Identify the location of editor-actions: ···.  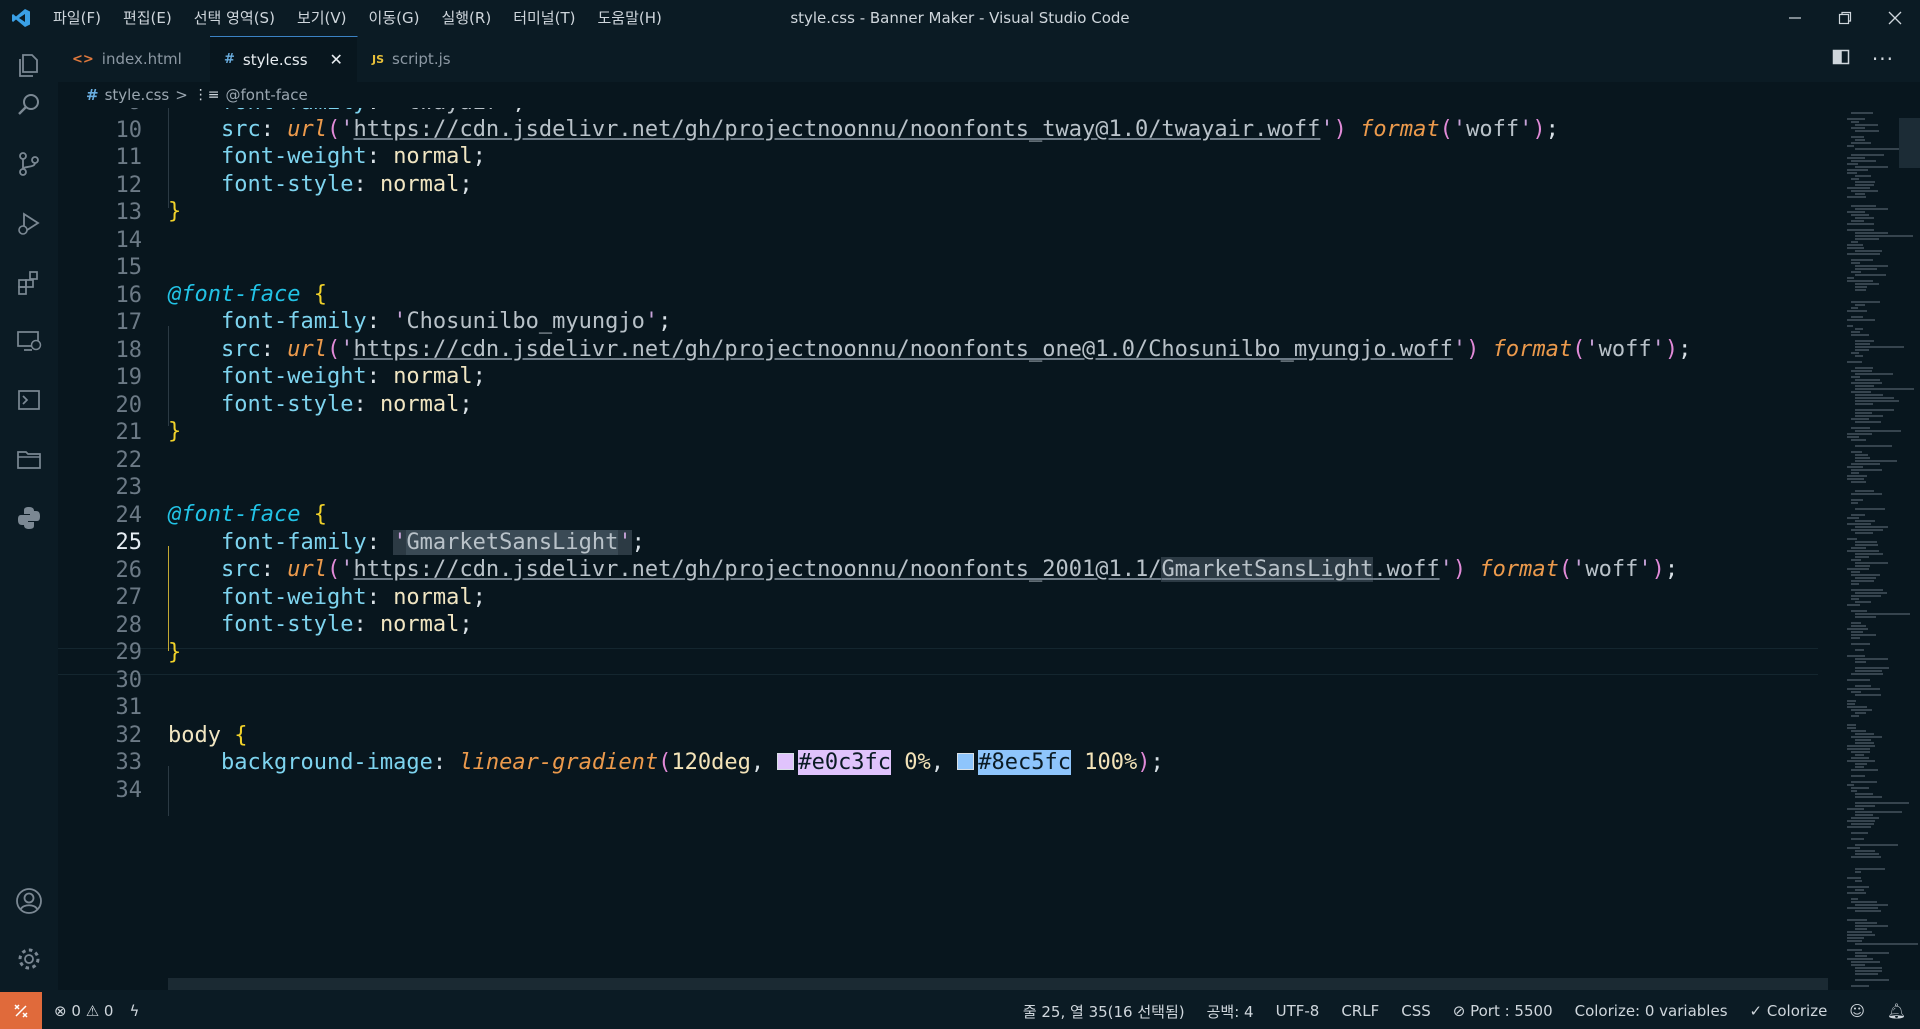
(1876, 59).